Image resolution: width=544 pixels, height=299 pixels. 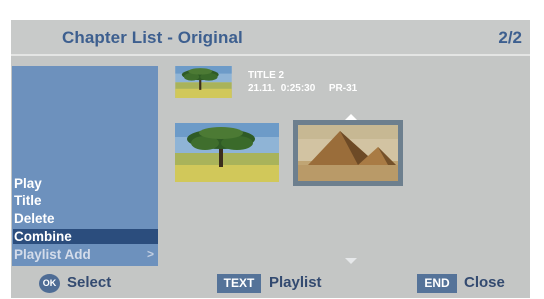 I want to click on text-key-icon: TEXT, so click(x=239, y=283).